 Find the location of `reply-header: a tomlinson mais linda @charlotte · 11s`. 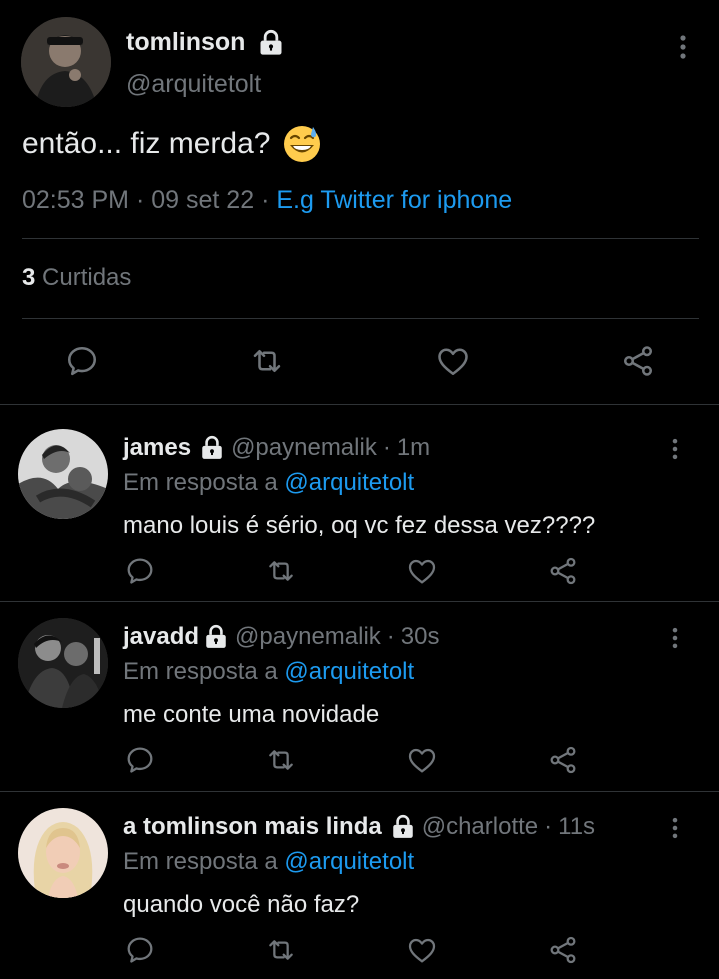

reply-header: a tomlinson mais linda @charlotte · 11s is located at coordinates (359, 827).